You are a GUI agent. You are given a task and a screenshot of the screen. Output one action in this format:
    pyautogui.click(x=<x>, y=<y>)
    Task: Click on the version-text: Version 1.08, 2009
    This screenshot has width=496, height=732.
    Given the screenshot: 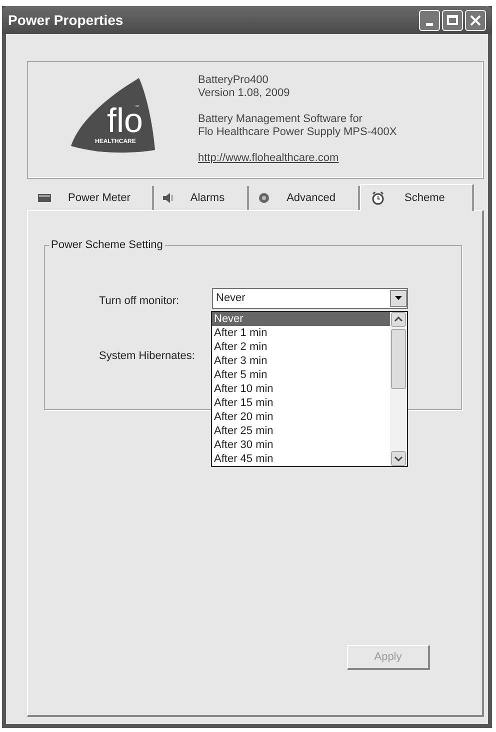 What is the action you would take?
    pyautogui.click(x=244, y=93)
    